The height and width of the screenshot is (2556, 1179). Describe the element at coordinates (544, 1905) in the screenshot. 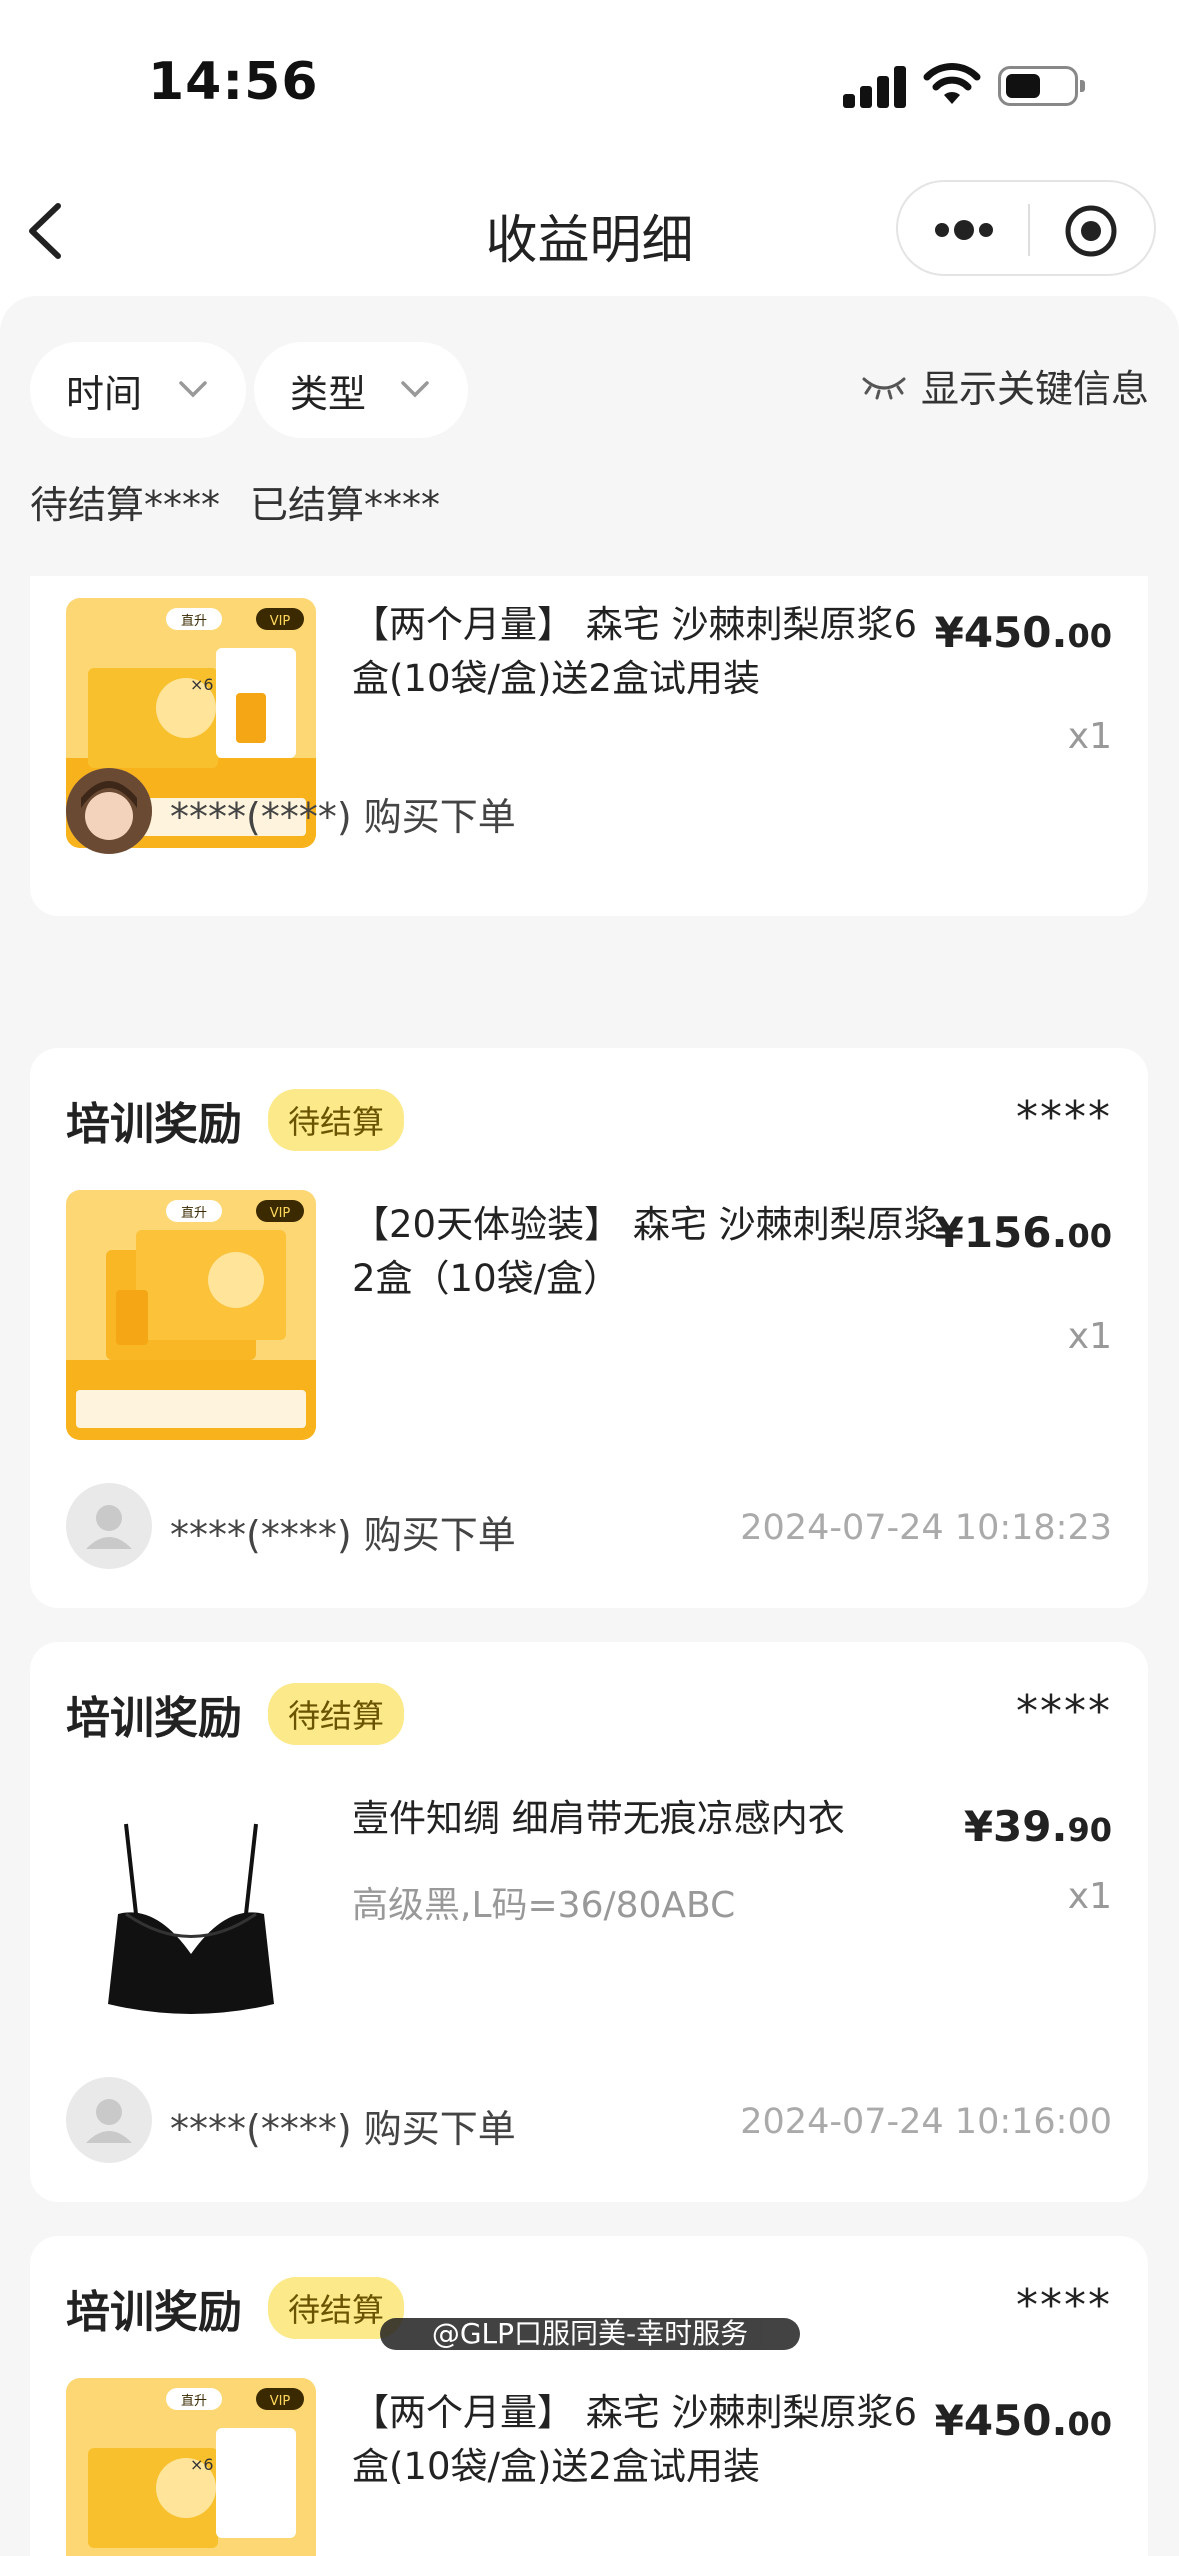

I see `product-sku: 高级黑,L码=36/80ABC` at that location.